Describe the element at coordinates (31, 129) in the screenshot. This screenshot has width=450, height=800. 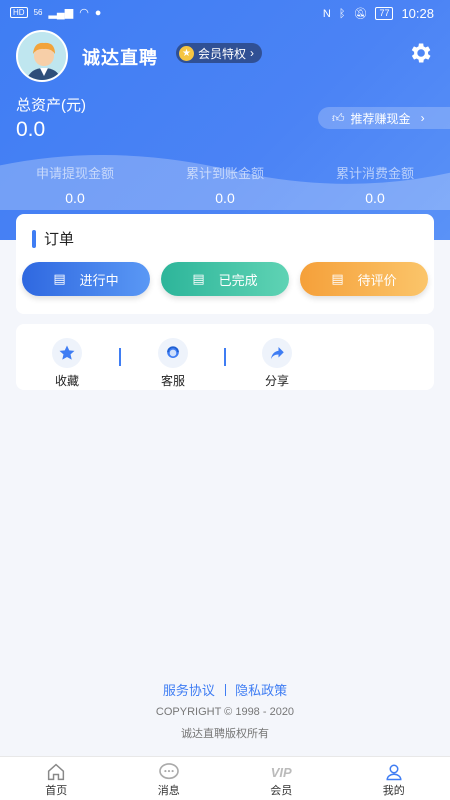
I see `total-assets-value: 0.0` at that location.